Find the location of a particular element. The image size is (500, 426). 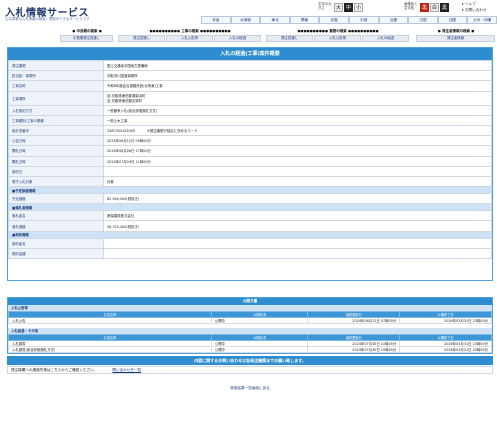

detail-value-text: 56,750,000(税抜き) is located at coordinates (123, 226).